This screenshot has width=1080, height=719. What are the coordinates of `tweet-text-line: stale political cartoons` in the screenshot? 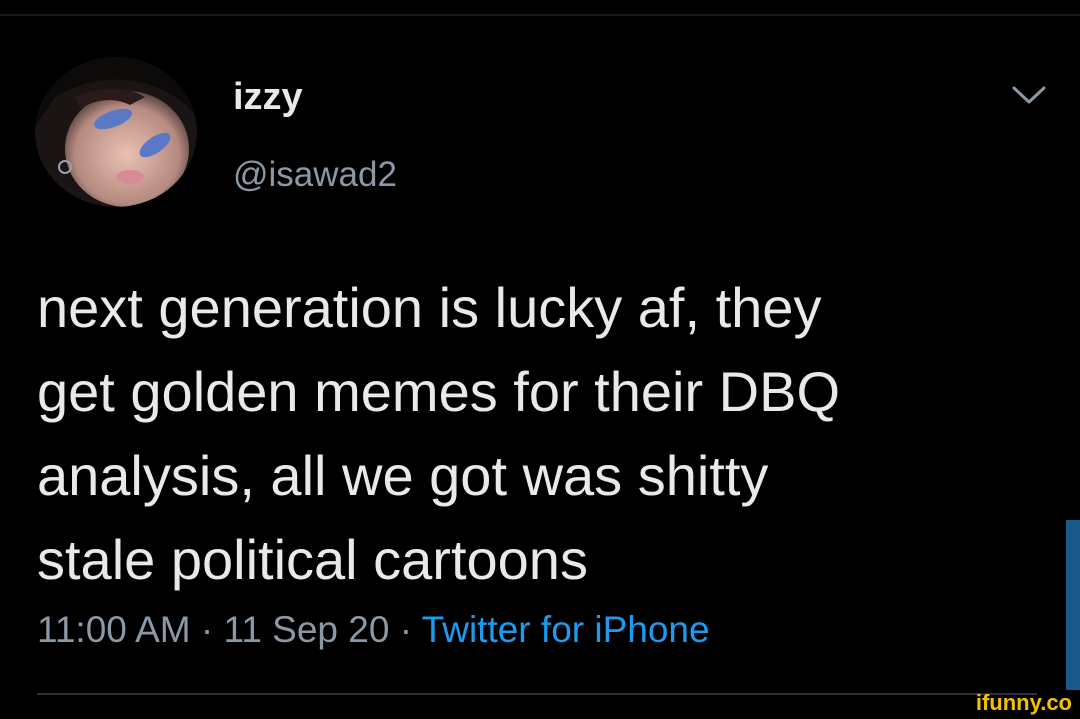 It's located at (312, 559).